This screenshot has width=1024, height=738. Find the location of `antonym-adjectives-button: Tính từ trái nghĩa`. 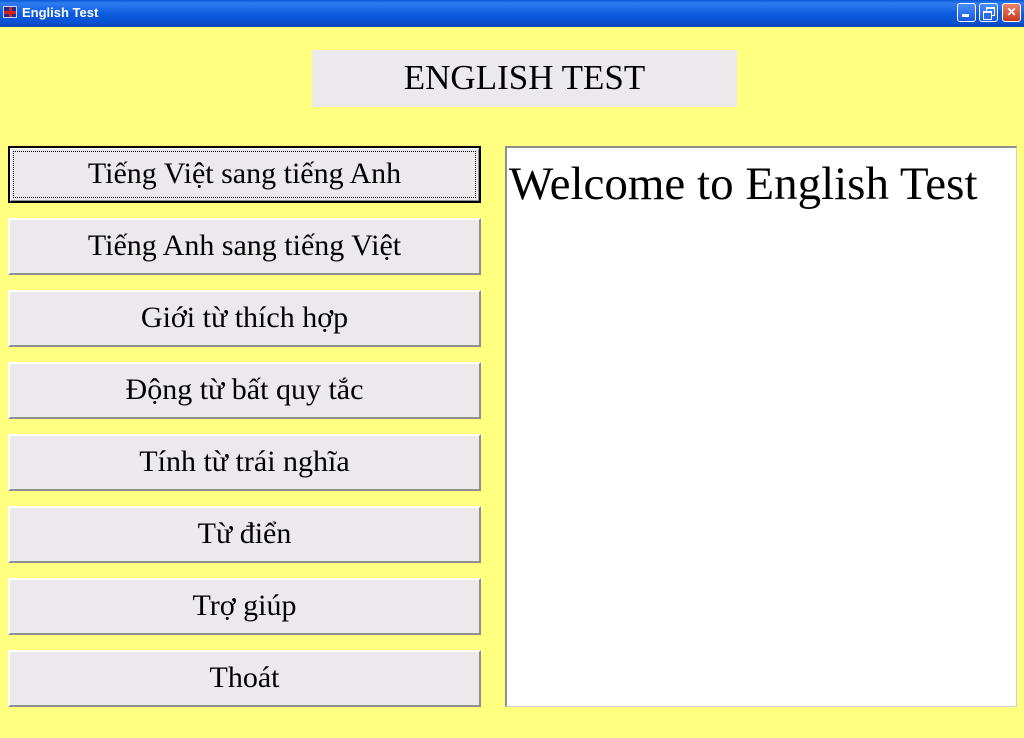

antonym-adjectives-button: Tính từ trái nghĩa is located at coordinates (244, 462).